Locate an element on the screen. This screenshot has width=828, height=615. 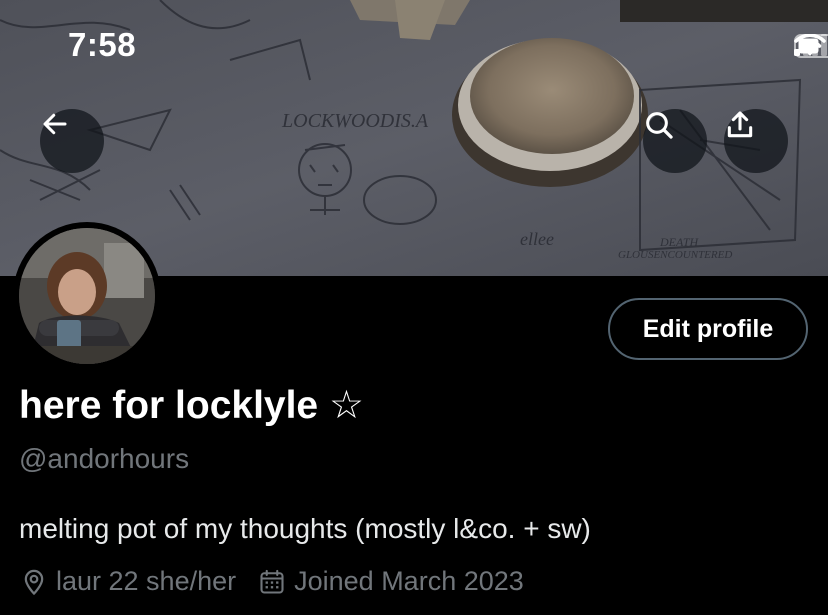
profile-meta: laur 22 she/her Joined March 2023 is located at coordinates (272, 581).